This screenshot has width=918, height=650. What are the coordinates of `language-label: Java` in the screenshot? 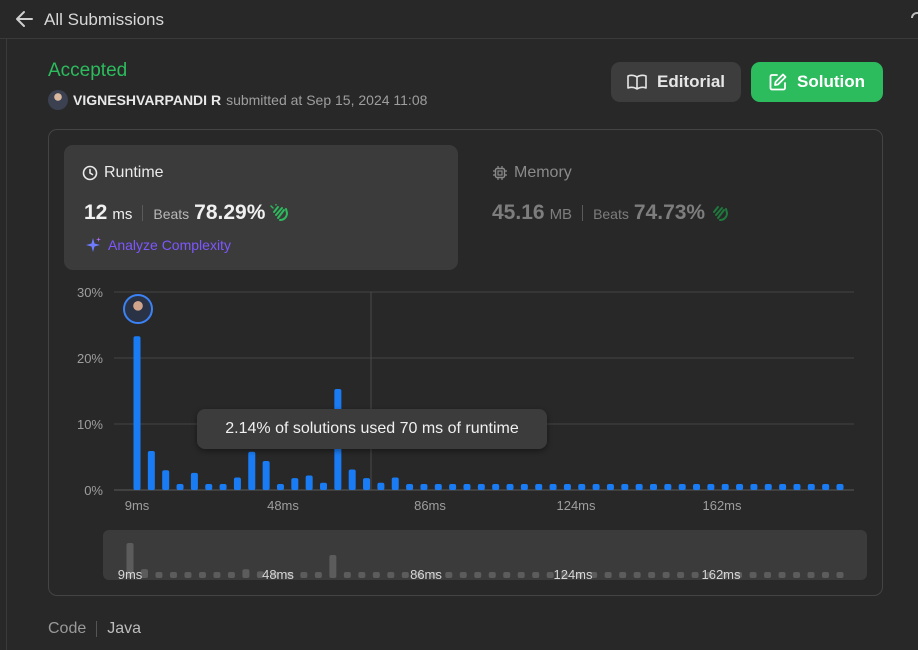 It's located at (124, 629).